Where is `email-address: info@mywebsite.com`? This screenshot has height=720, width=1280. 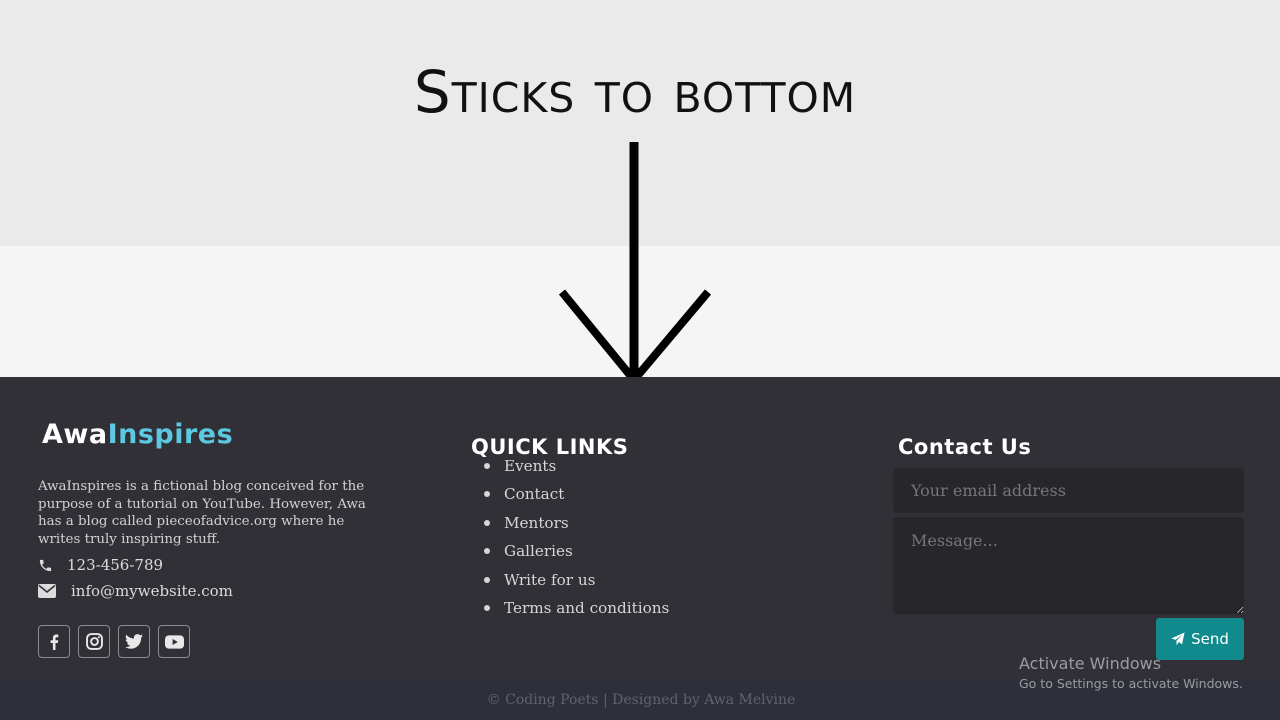
email-address: info@mywebsite.com is located at coordinates (152, 591).